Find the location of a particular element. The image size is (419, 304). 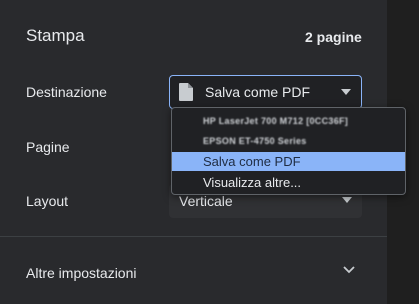

divider is located at coordinates (193, 236).